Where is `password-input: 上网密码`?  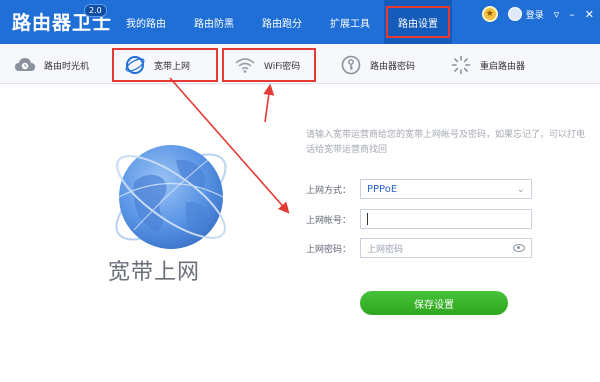
password-input: 上网密码 is located at coordinates (446, 248).